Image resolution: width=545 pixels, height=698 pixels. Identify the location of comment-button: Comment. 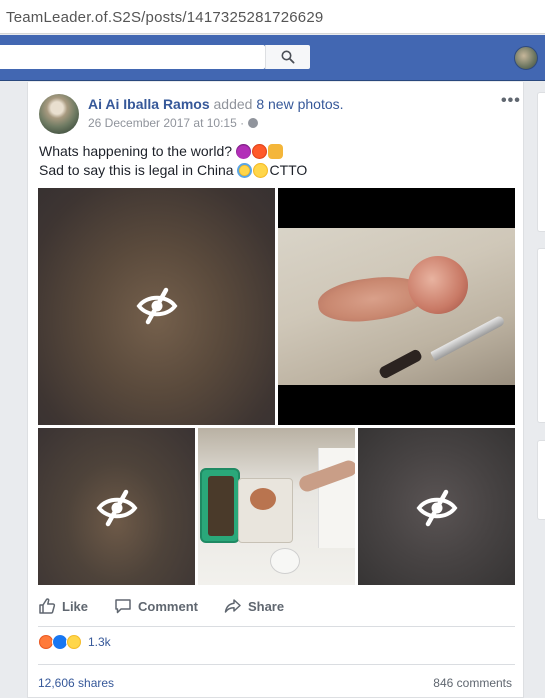
(156, 606).